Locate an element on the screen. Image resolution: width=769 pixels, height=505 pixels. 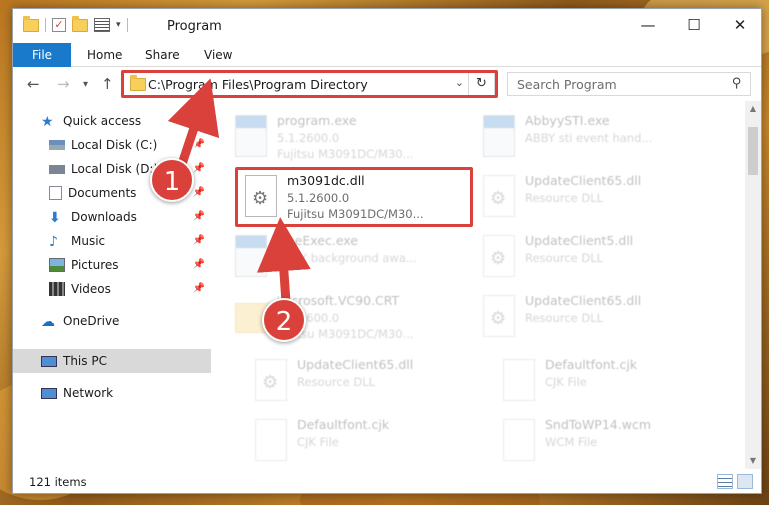
sidebar-item-label: Videos is located at coordinates (91, 289).